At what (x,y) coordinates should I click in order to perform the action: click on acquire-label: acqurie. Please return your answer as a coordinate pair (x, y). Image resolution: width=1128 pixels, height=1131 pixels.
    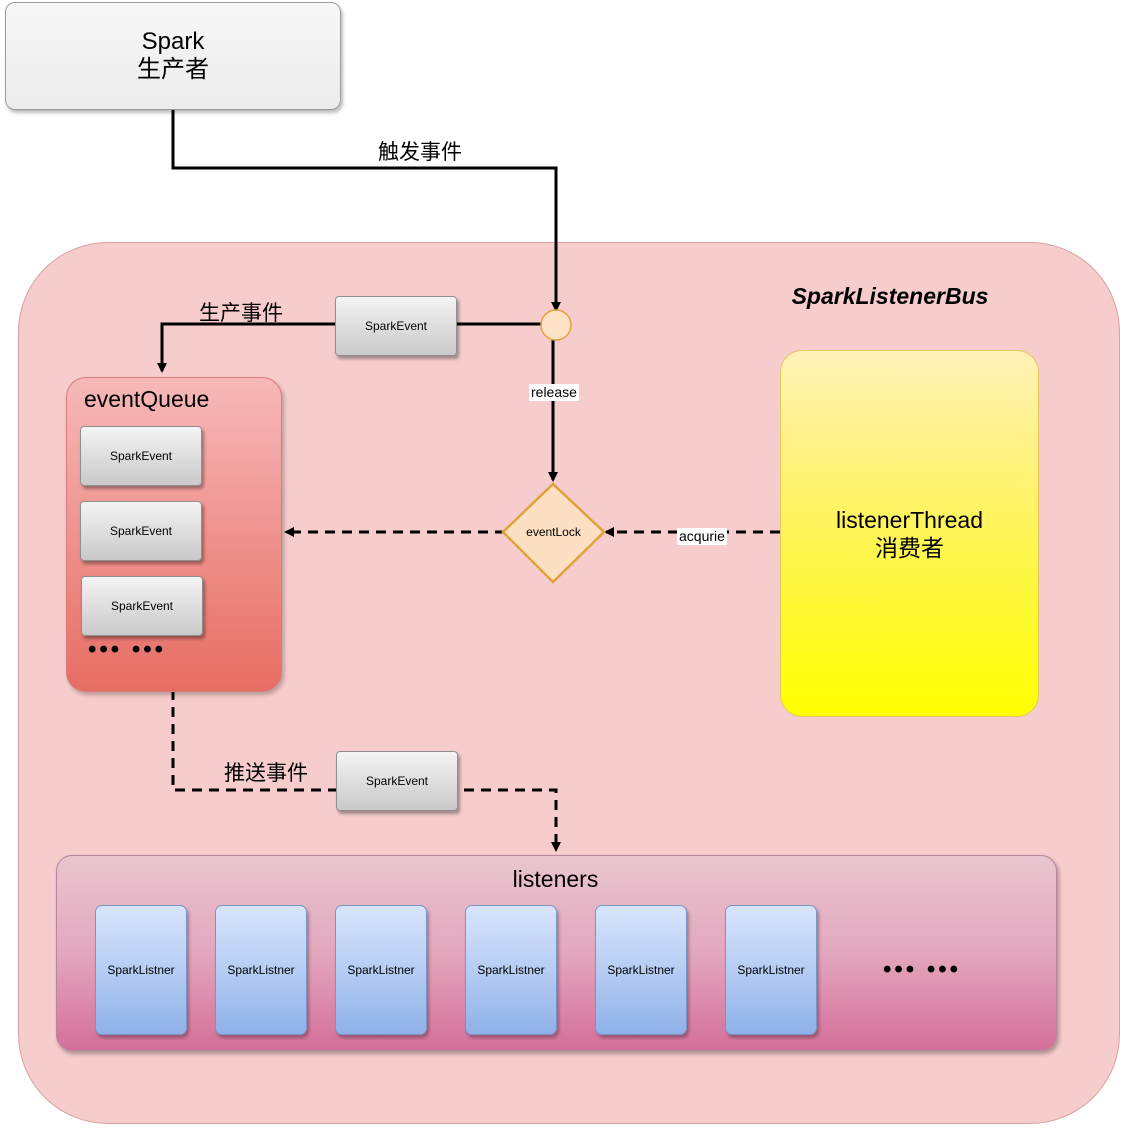
    Looking at the image, I should click on (702, 536).